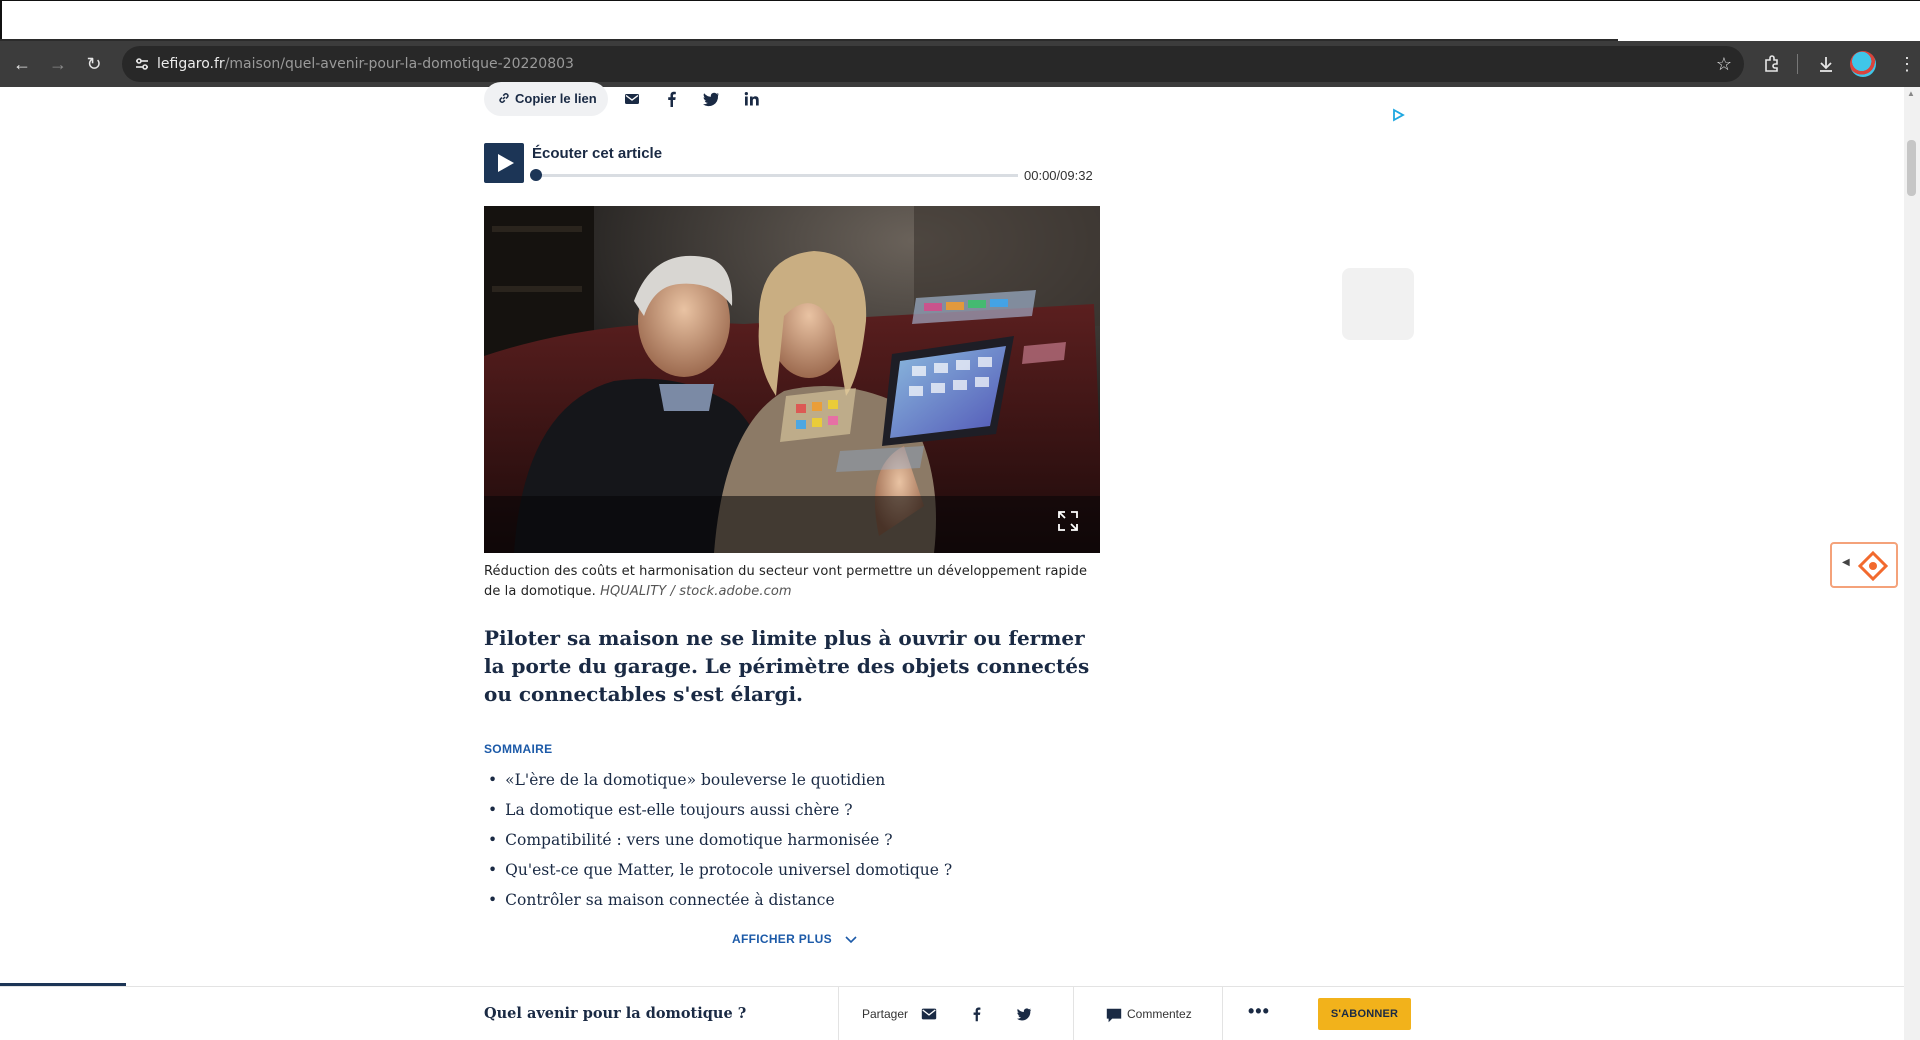 The height and width of the screenshot is (1040, 1920). Describe the element at coordinates (1873, 566) in the screenshot. I see `widget-logo-icon` at that location.